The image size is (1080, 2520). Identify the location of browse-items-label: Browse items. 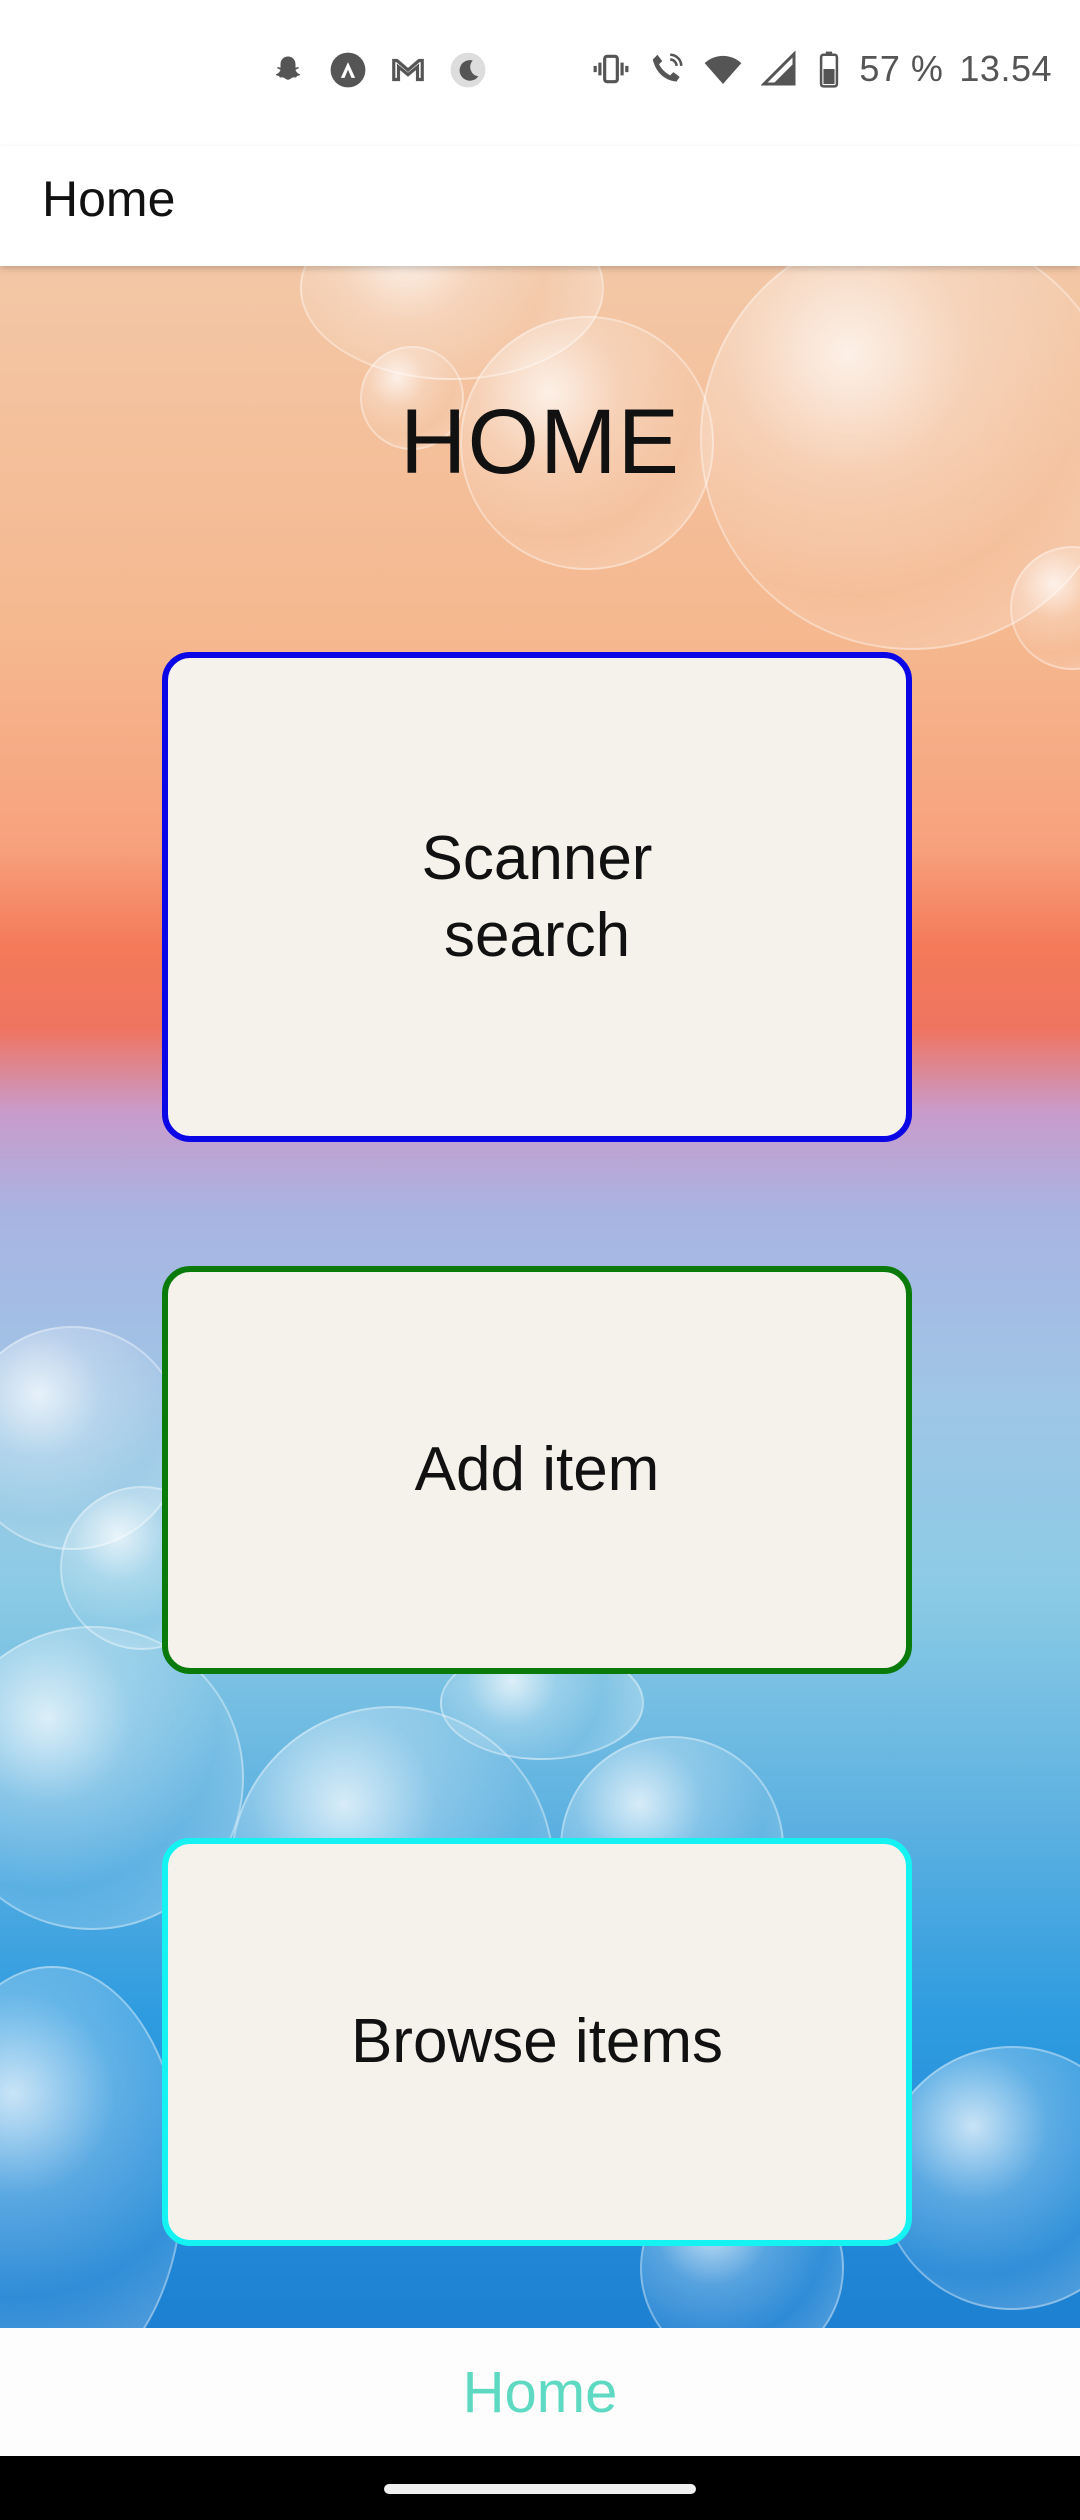
(537, 2042).